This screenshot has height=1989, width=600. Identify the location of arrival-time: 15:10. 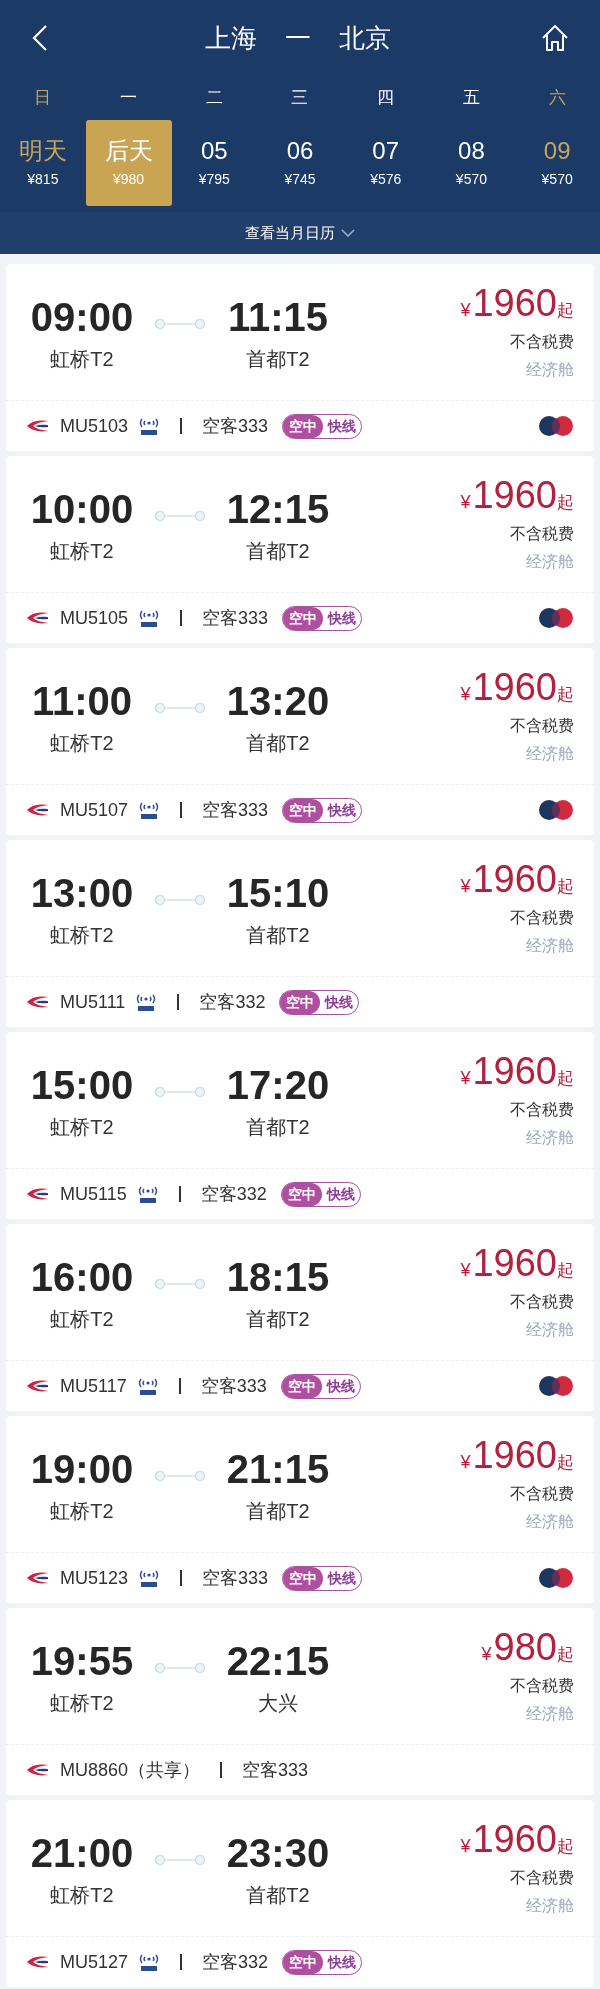
(278, 893).